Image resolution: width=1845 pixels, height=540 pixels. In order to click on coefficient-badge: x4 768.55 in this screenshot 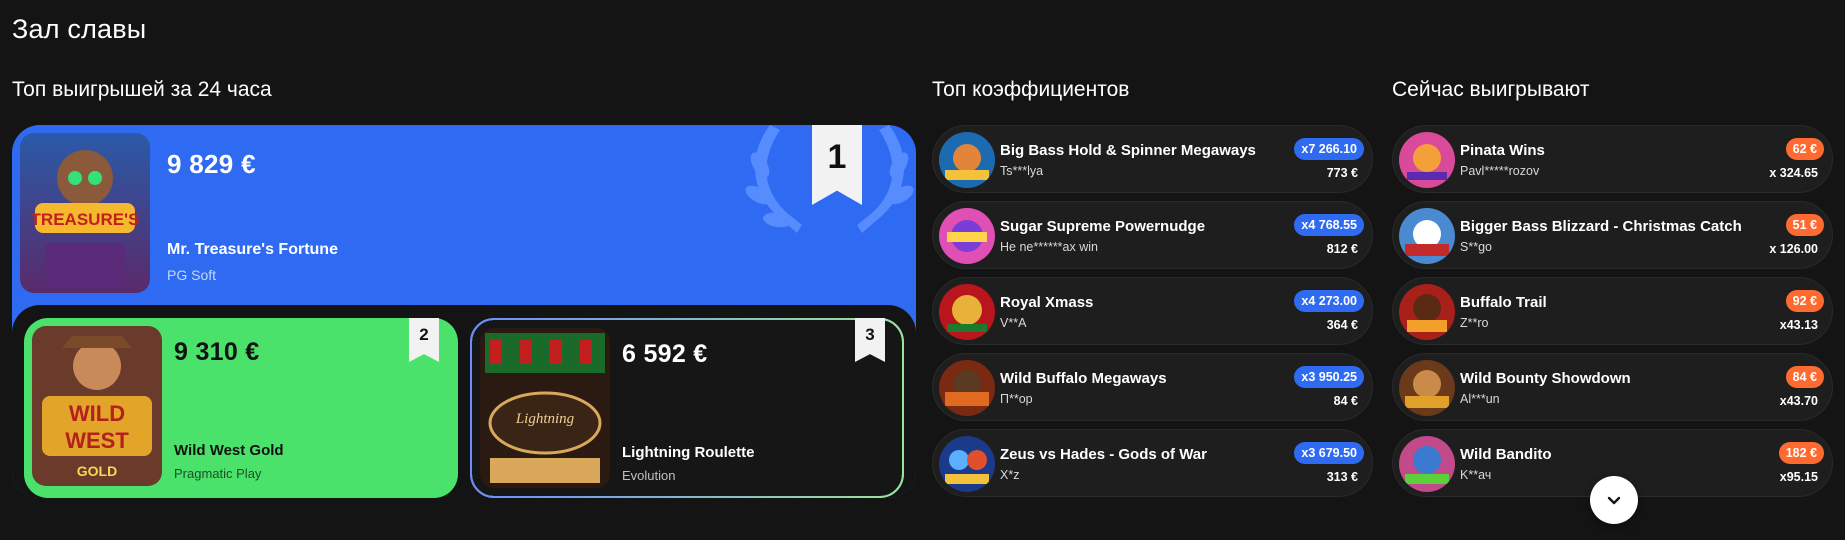, I will do `click(1329, 225)`.